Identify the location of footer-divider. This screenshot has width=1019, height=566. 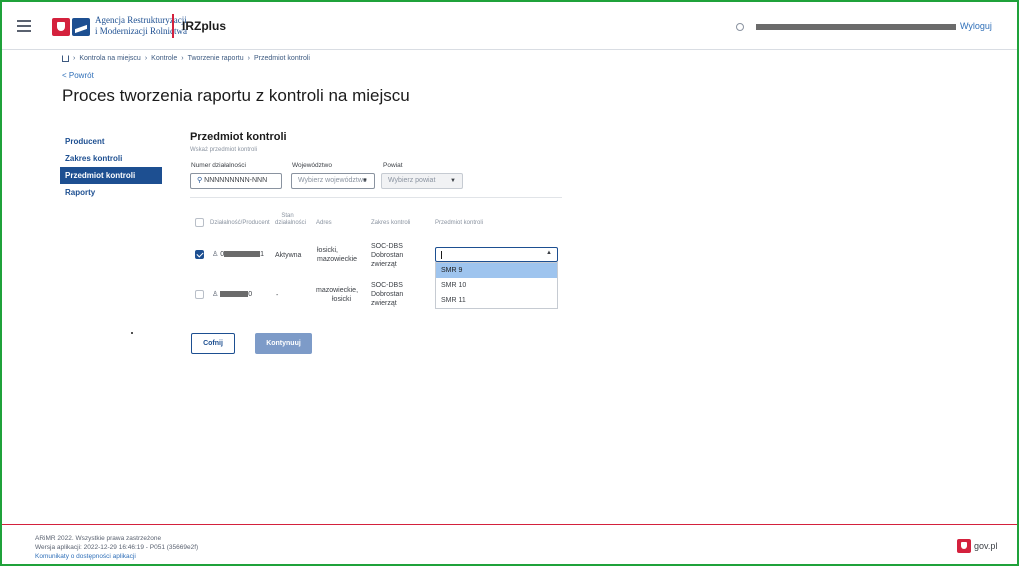
(509, 524).